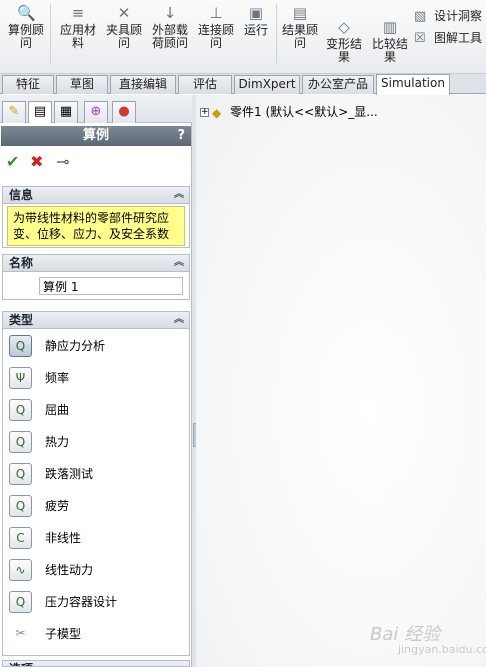  Describe the element at coordinates (96, 410) in the screenshot. I see `study-type-buckling: Q 屈曲` at that location.